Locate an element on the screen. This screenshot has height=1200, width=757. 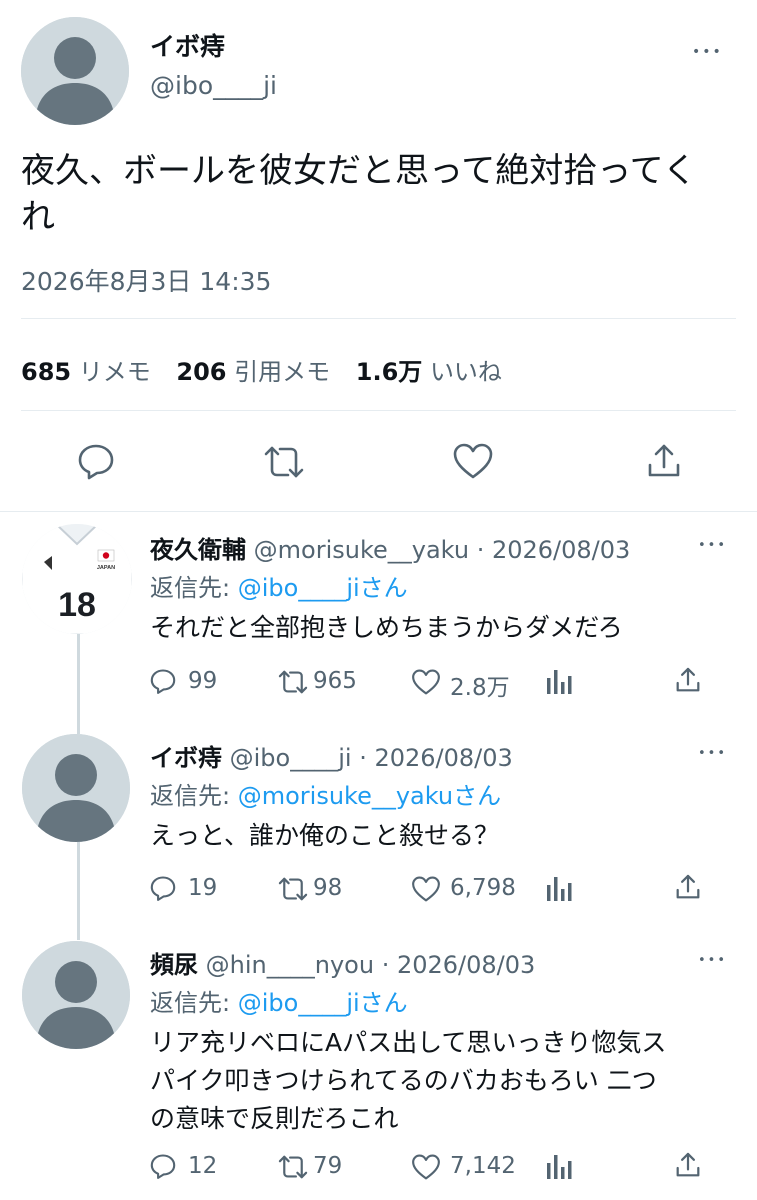
reply-text: えっと、誰か俺のこと殺せる？ is located at coordinates (325, 835).